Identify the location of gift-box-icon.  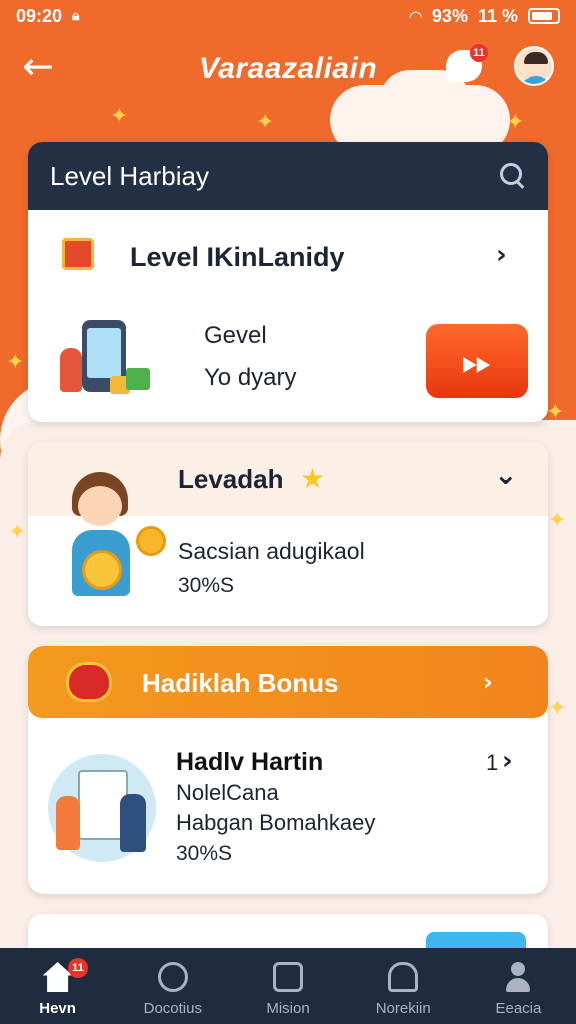
(78, 254).